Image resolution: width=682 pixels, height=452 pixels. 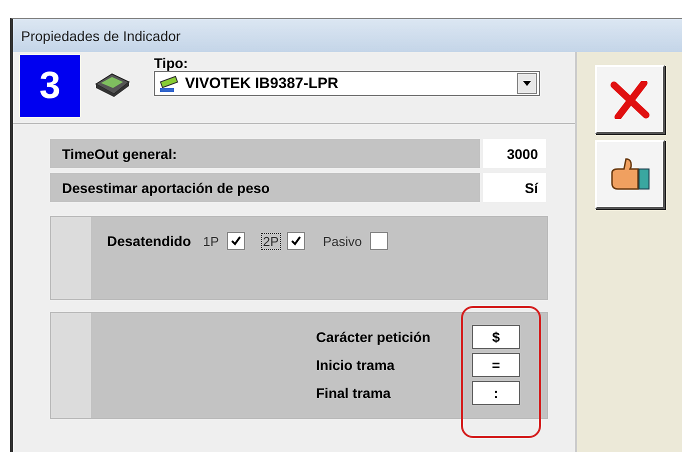 What do you see at coordinates (265, 187) in the screenshot?
I see `setting-label: Desestimar aportación de peso` at bounding box center [265, 187].